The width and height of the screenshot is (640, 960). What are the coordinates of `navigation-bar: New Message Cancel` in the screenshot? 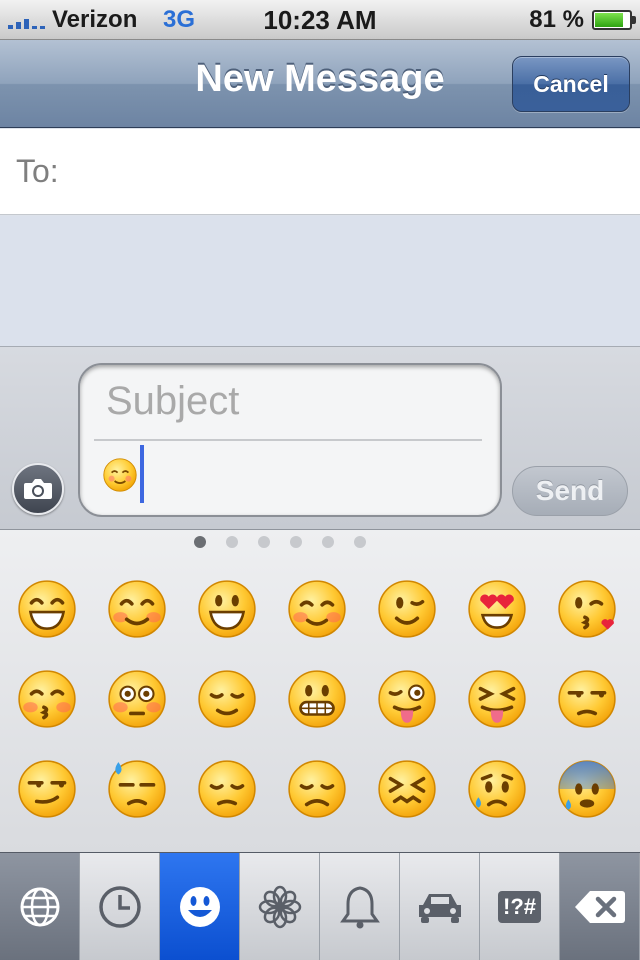 It's located at (320, 84).